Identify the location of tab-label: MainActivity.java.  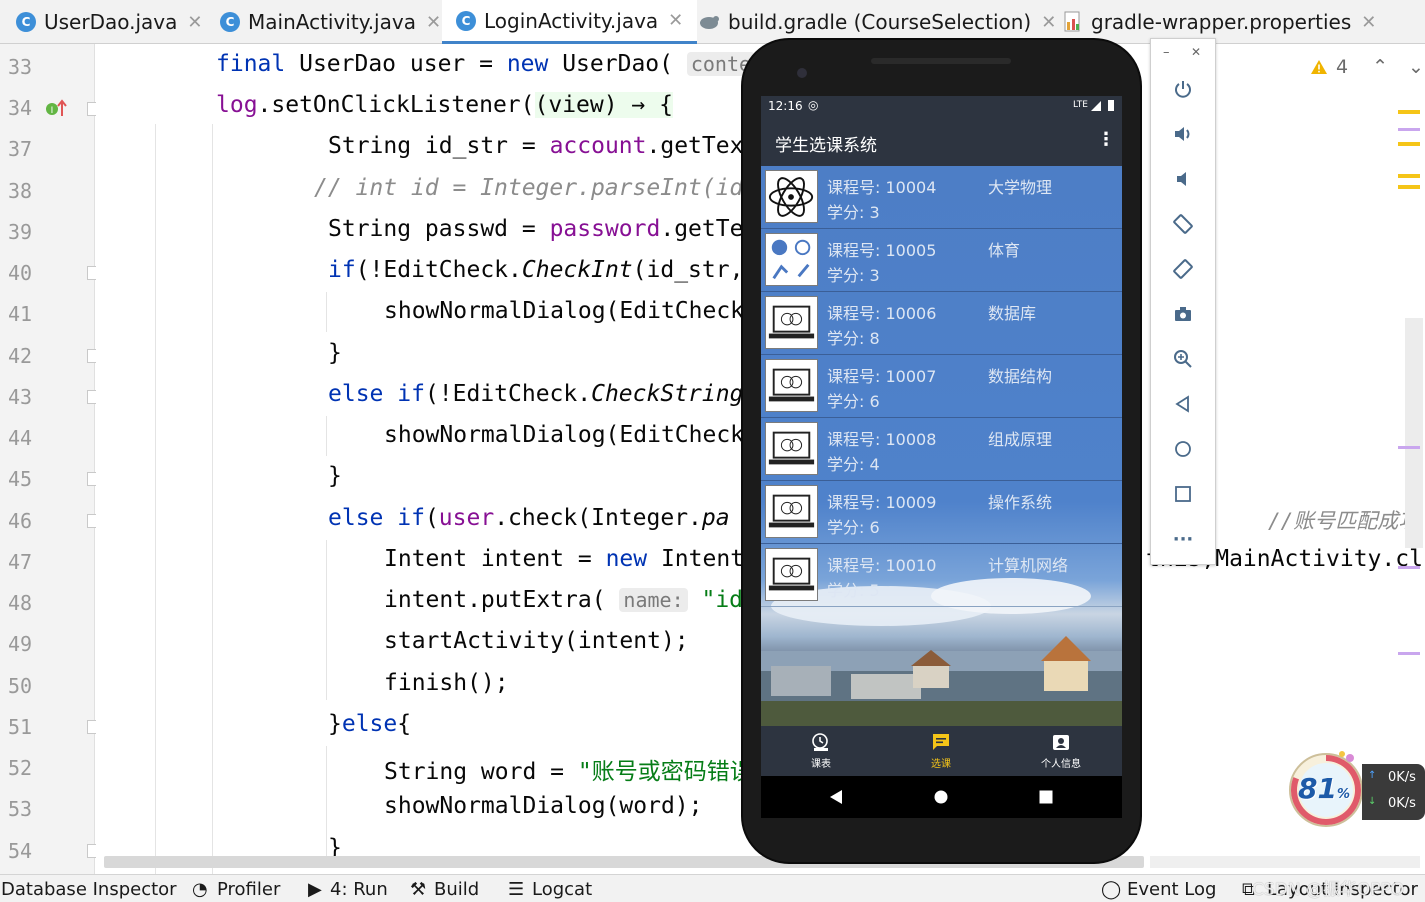
(332, 22).